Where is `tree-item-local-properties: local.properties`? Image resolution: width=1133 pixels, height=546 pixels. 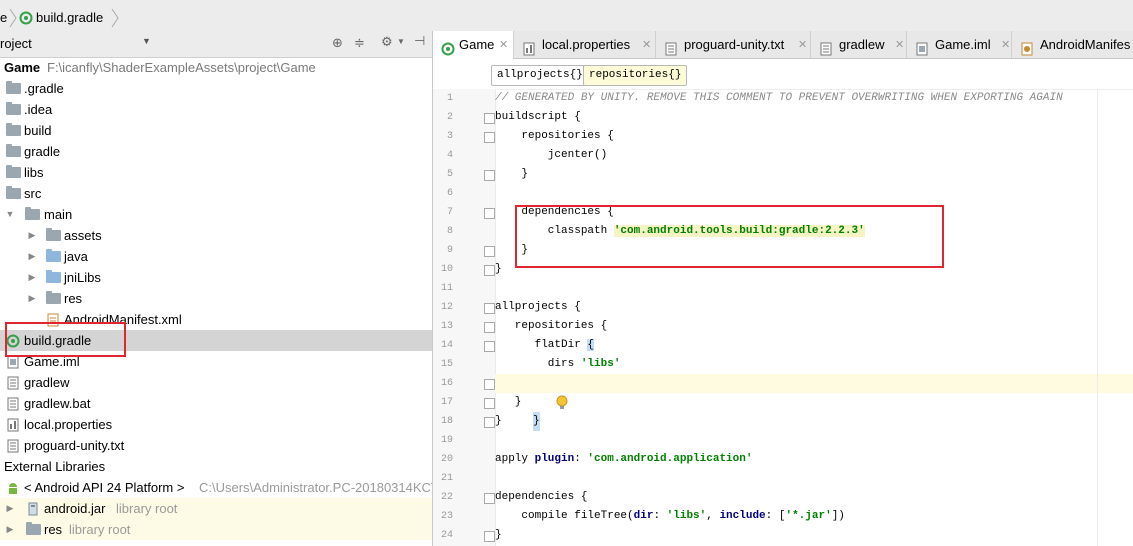 tree-item-local-properties: local.properties is located at coordinates (216, 424).